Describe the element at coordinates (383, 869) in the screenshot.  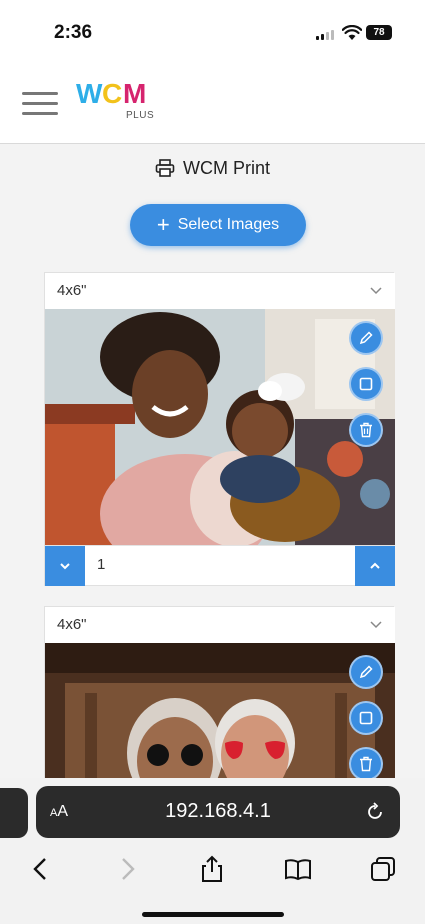
I see `tabs-icon` at that location.